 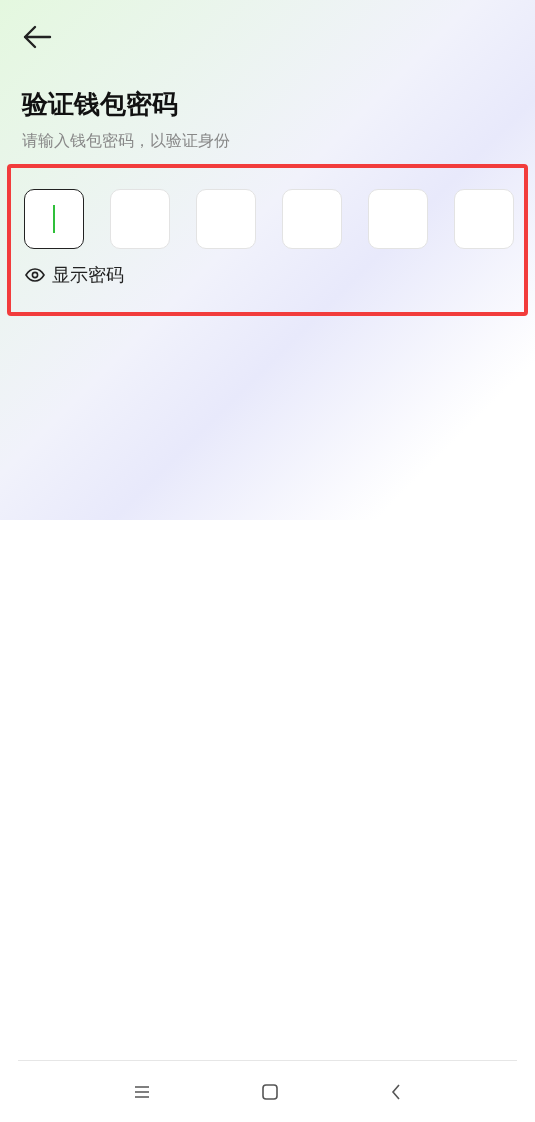 I want to click on text-cursor, so click(x=54, y=219).